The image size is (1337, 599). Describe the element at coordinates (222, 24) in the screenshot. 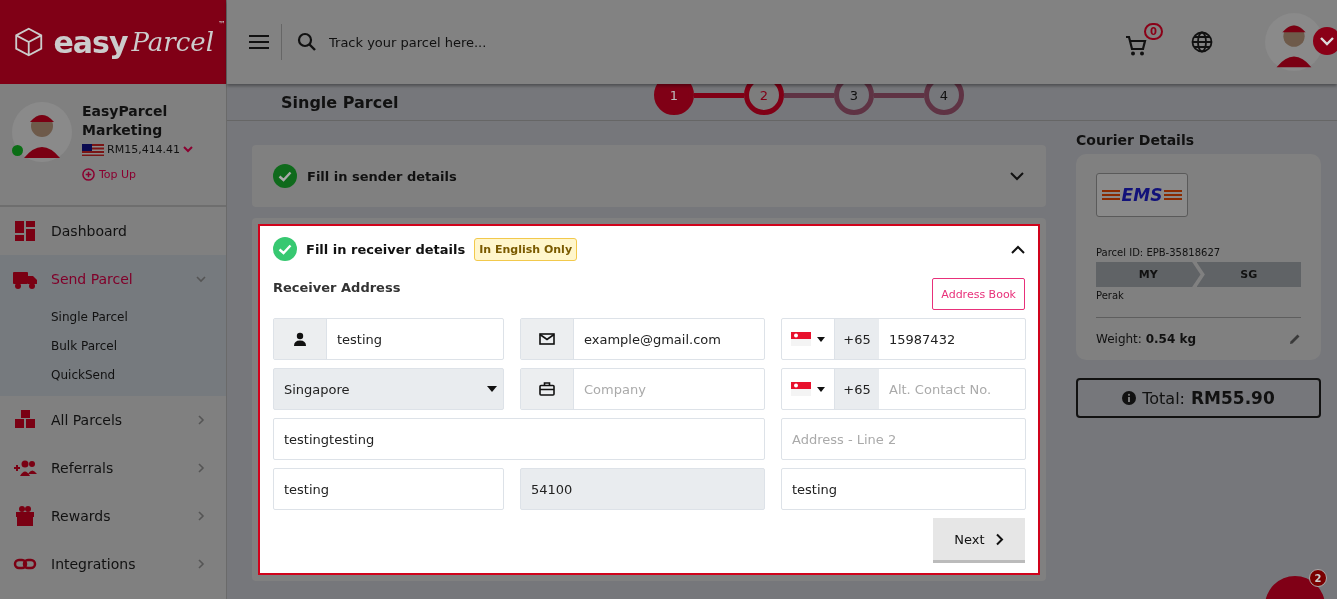

I see `trademark: ™` at that location.